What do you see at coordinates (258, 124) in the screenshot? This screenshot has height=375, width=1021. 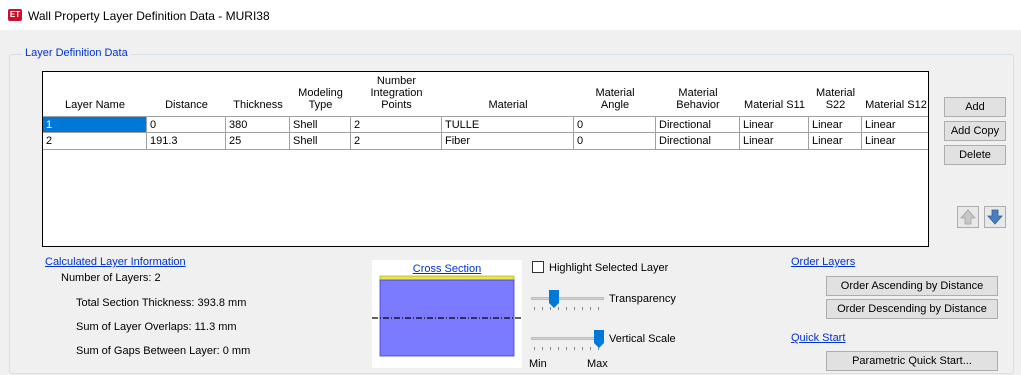 I see `table-cell: 380` at bounding box center [258, 124].